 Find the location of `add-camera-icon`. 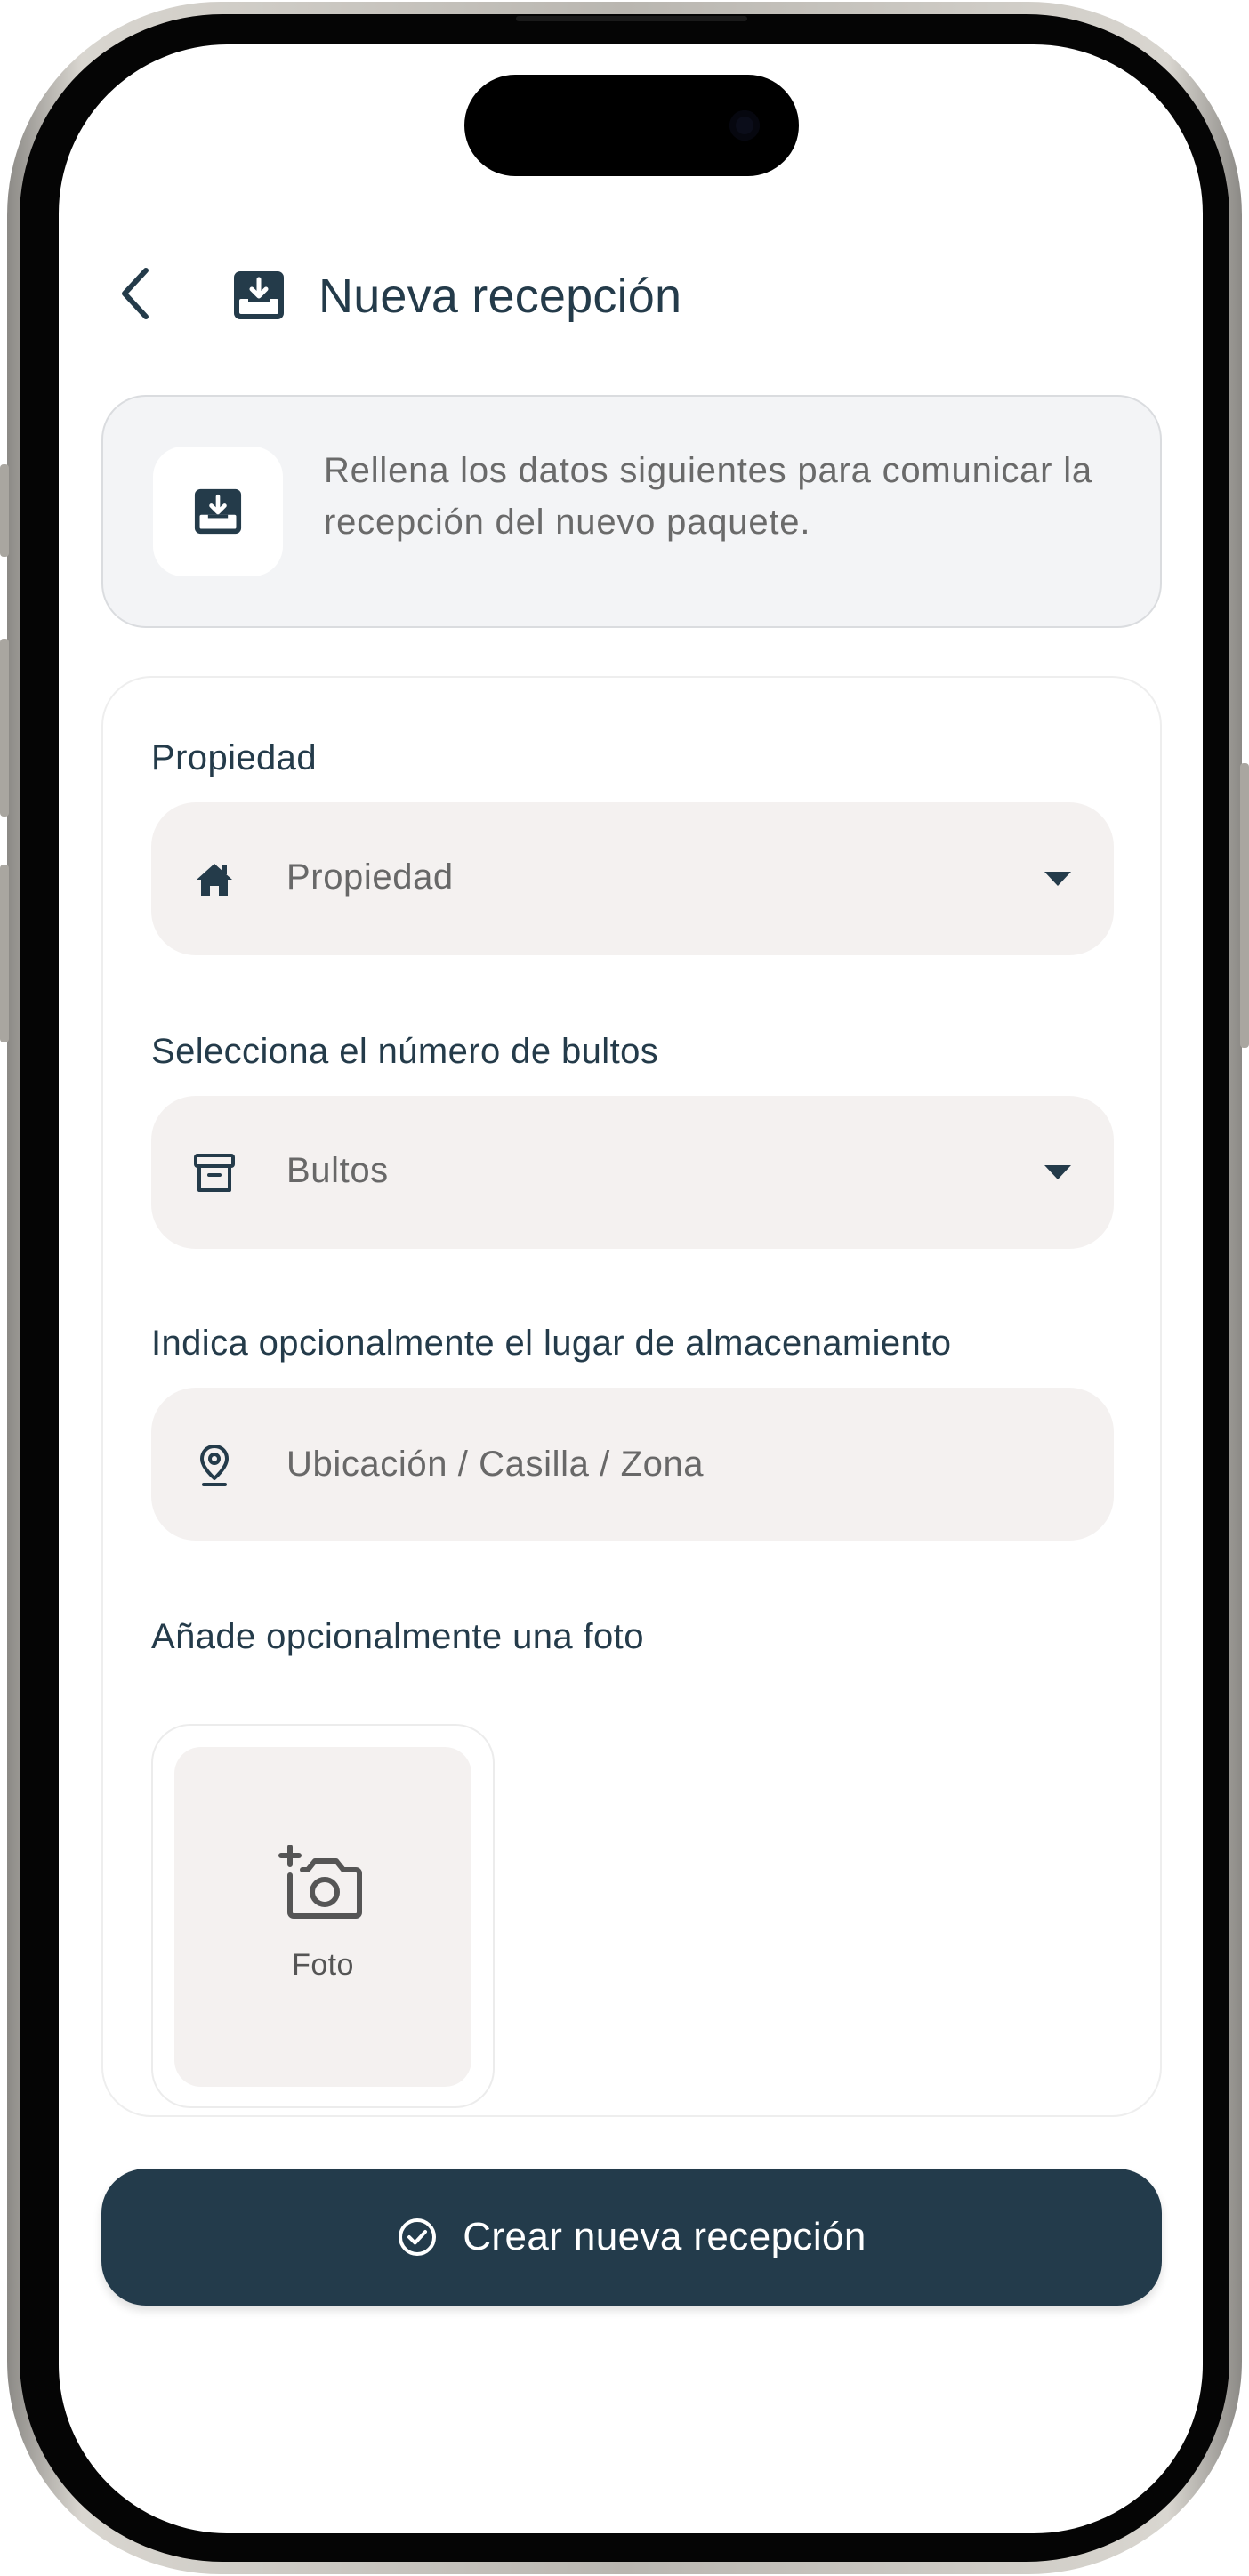

add-camera-icon is located at coordinates (320, 1882).